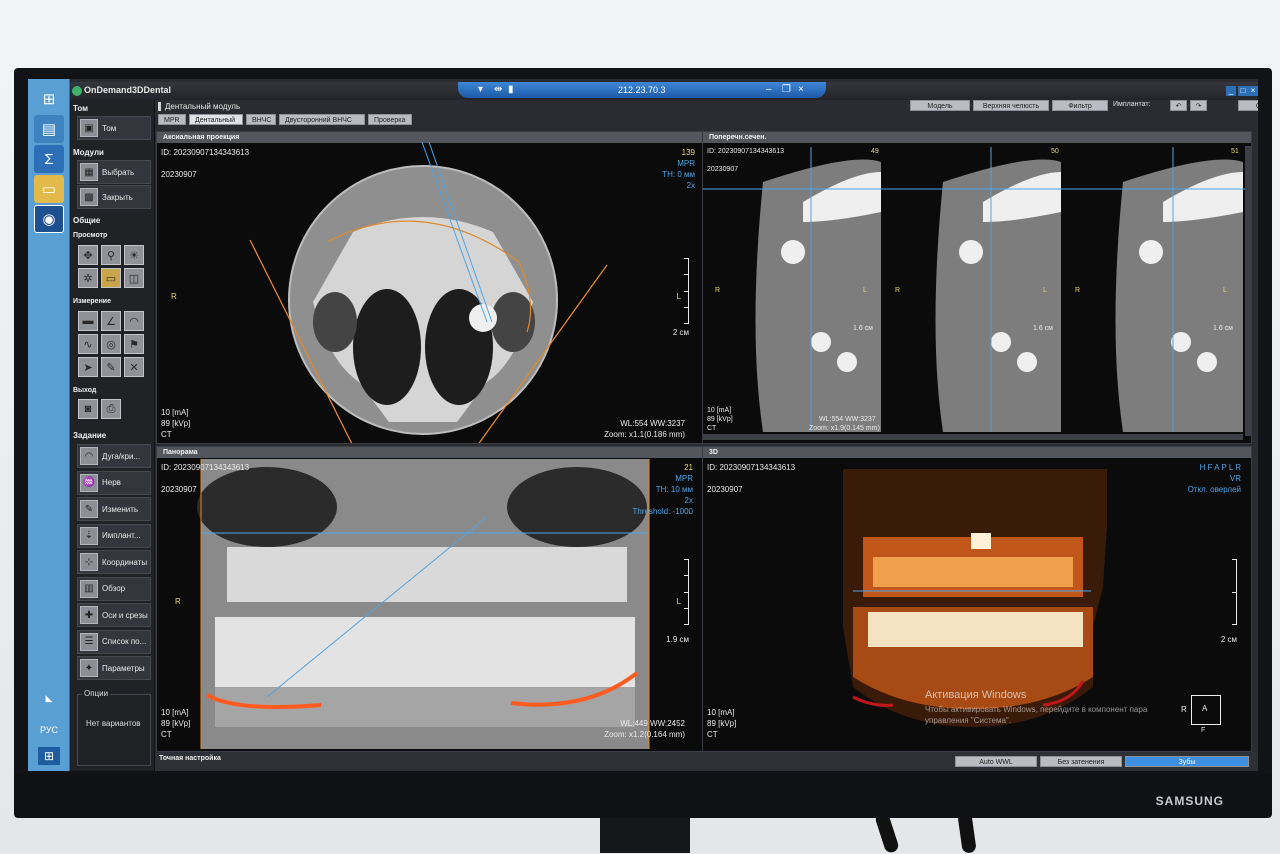 This screenshot has width=1280, height=854. What do you see at coordinates (49, 698) in the screenshot?
I see `tray-icon: ◣` at bounding box center [49, 698].